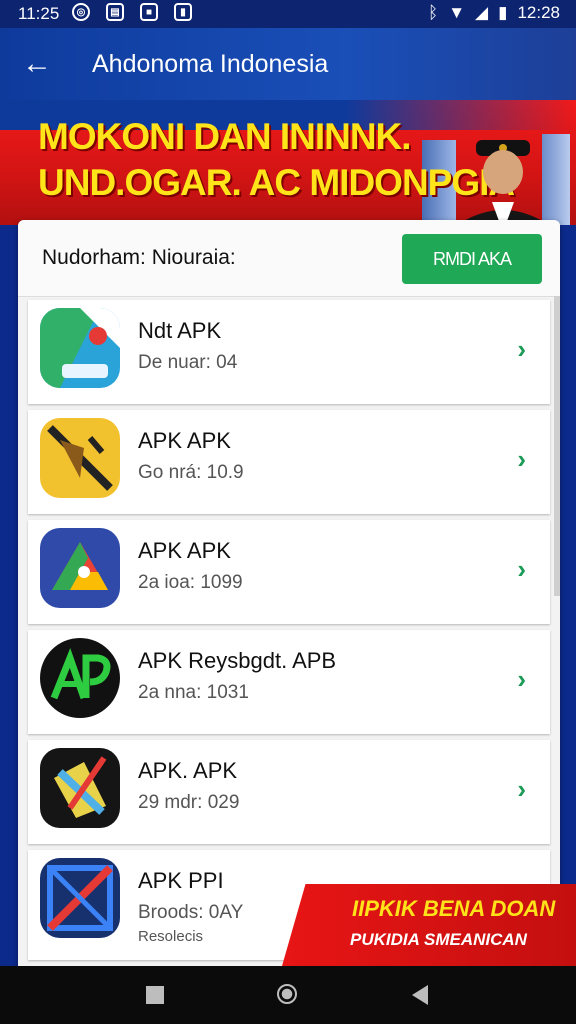 This screenshot has width=576, height=1024. What do you see at coordinates (454, 908) in the screenshot?
I see `ad-headline: IIPKIK BENA DOAN` at bounding box center [454, 908].